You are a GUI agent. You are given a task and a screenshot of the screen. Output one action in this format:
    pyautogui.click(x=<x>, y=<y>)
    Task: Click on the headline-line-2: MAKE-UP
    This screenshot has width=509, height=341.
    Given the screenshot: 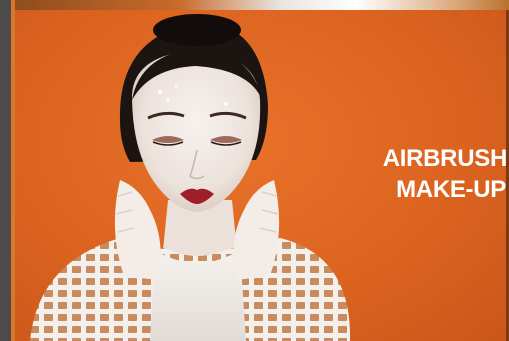 What is the action you would take?
    pyautogui.click(x=451, y=189)
    